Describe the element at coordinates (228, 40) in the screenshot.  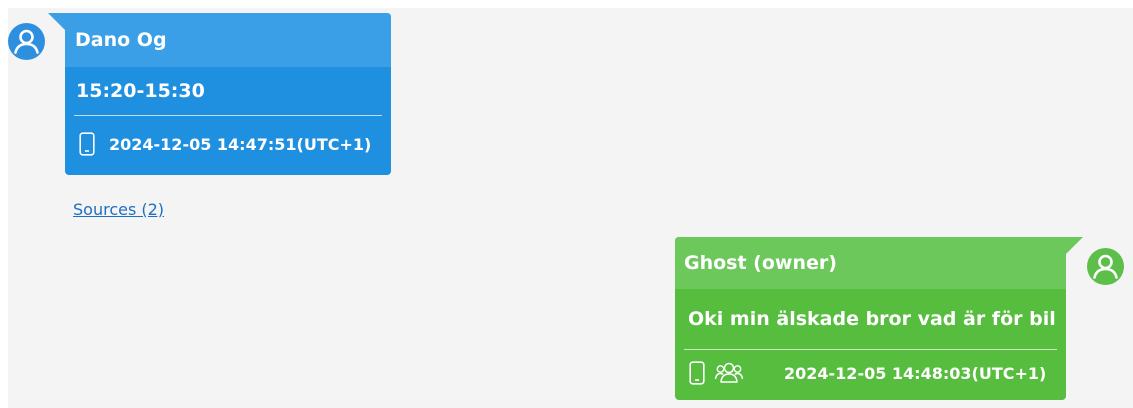
I see `message-sender: Dano Og` at that location.